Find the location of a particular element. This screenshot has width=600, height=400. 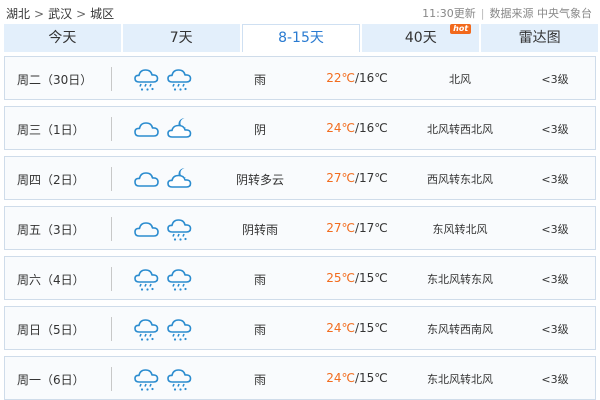

forecast-day: 周五（3日） is located at coordinates (51, 230).